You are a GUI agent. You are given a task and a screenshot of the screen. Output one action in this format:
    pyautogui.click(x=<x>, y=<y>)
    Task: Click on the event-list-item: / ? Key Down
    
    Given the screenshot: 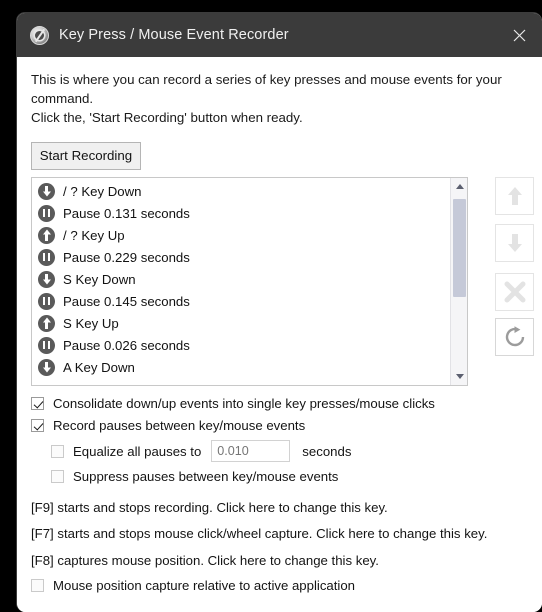 What is the action you would take?
    pyautogui.click(x=249, y=191)
    